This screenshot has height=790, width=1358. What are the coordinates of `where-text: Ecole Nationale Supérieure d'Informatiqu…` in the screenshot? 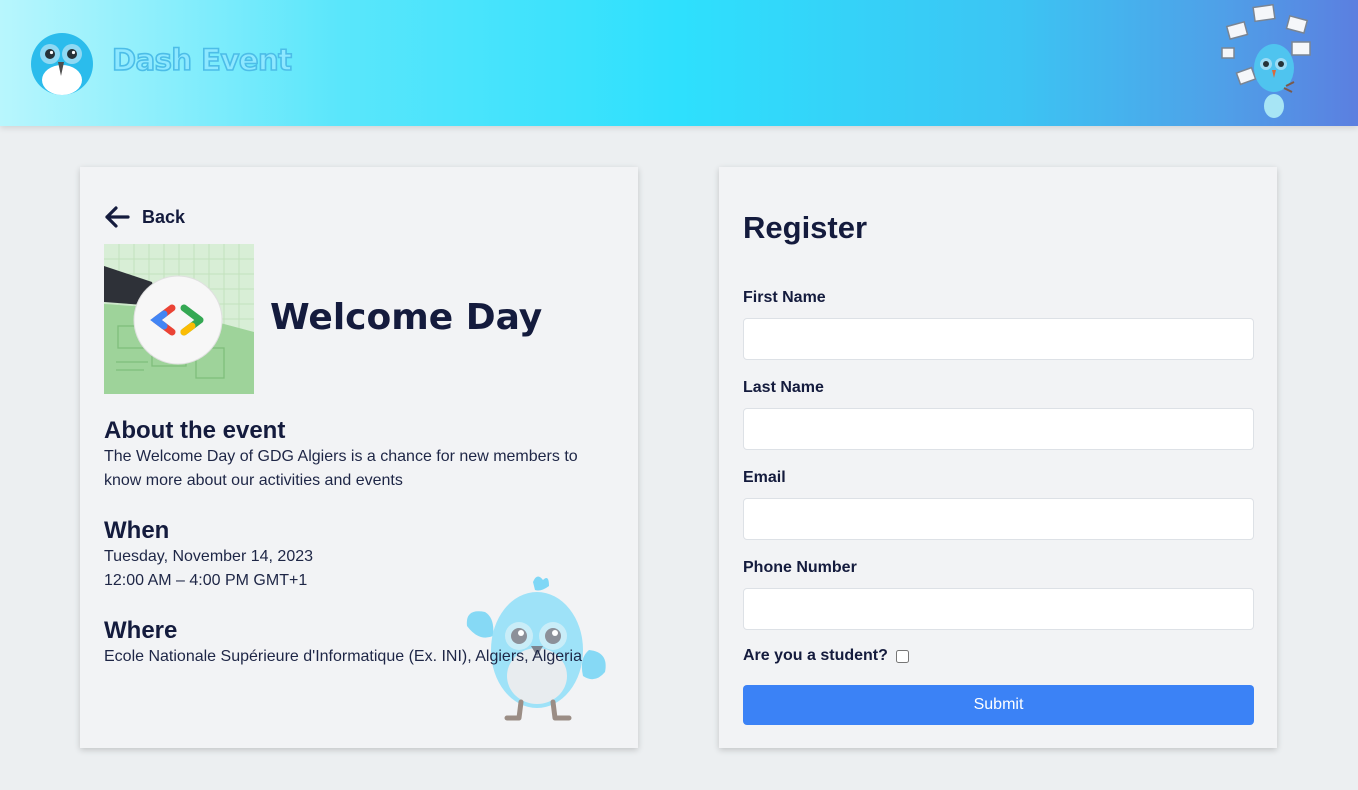 It's located at (343, 656).